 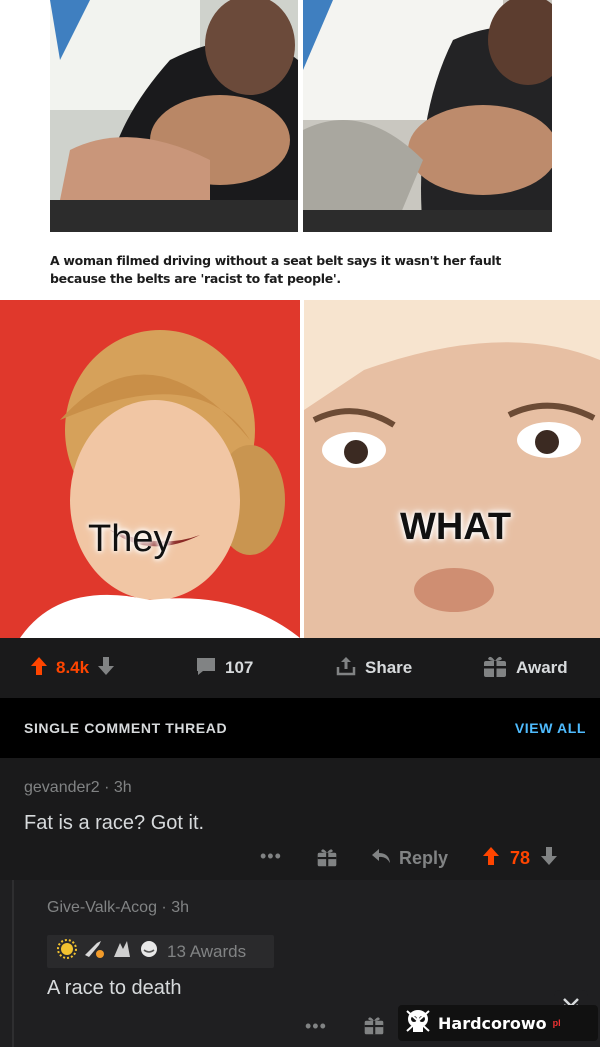 What do you see at coordinates (122, 951) in the screenshot?
I see `hands-award-icon` at bounding box center [122, 951].